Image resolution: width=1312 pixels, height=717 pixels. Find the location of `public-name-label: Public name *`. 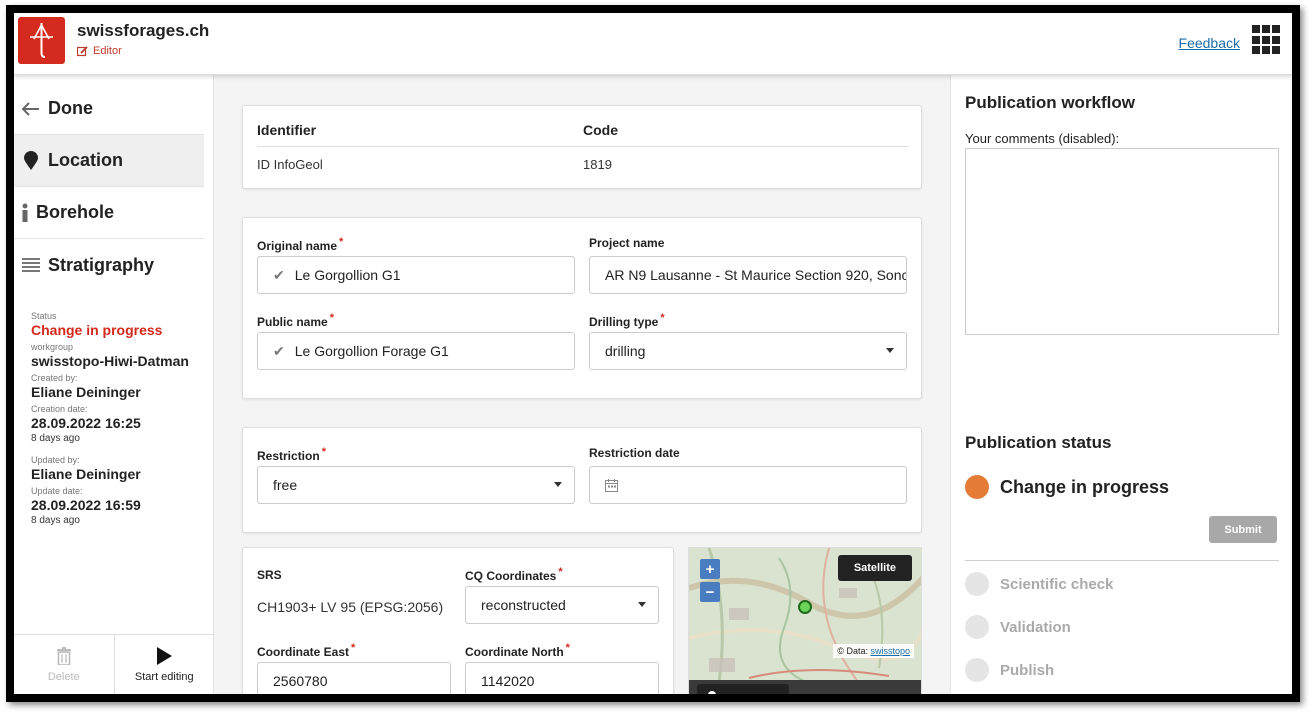

public-name-label: Public name * is located at coordinates (295, 320).